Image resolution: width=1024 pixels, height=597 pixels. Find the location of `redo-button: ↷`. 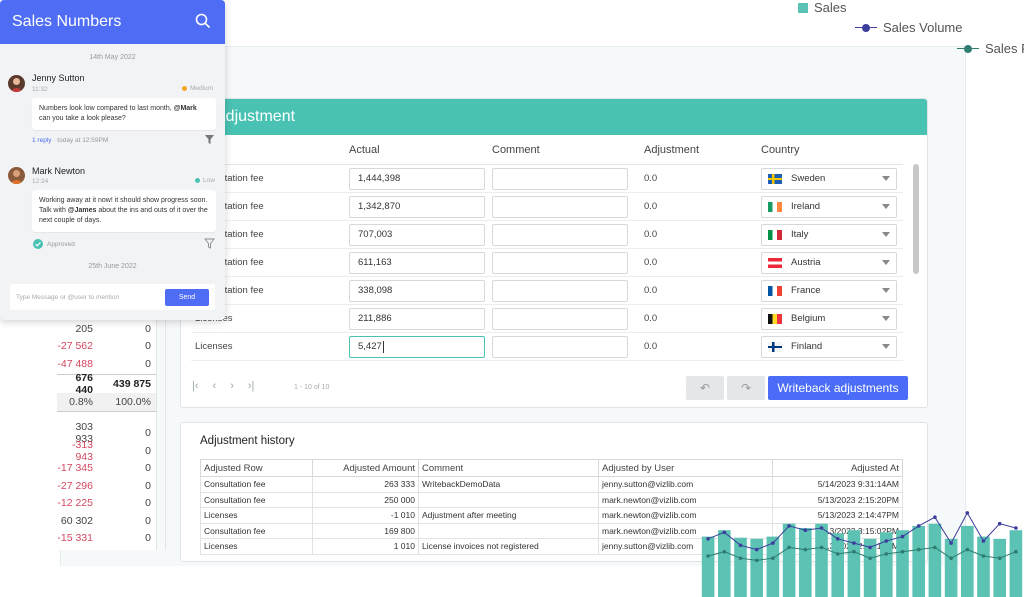

redo-button: ↷ is located at coordinates (746, 388).